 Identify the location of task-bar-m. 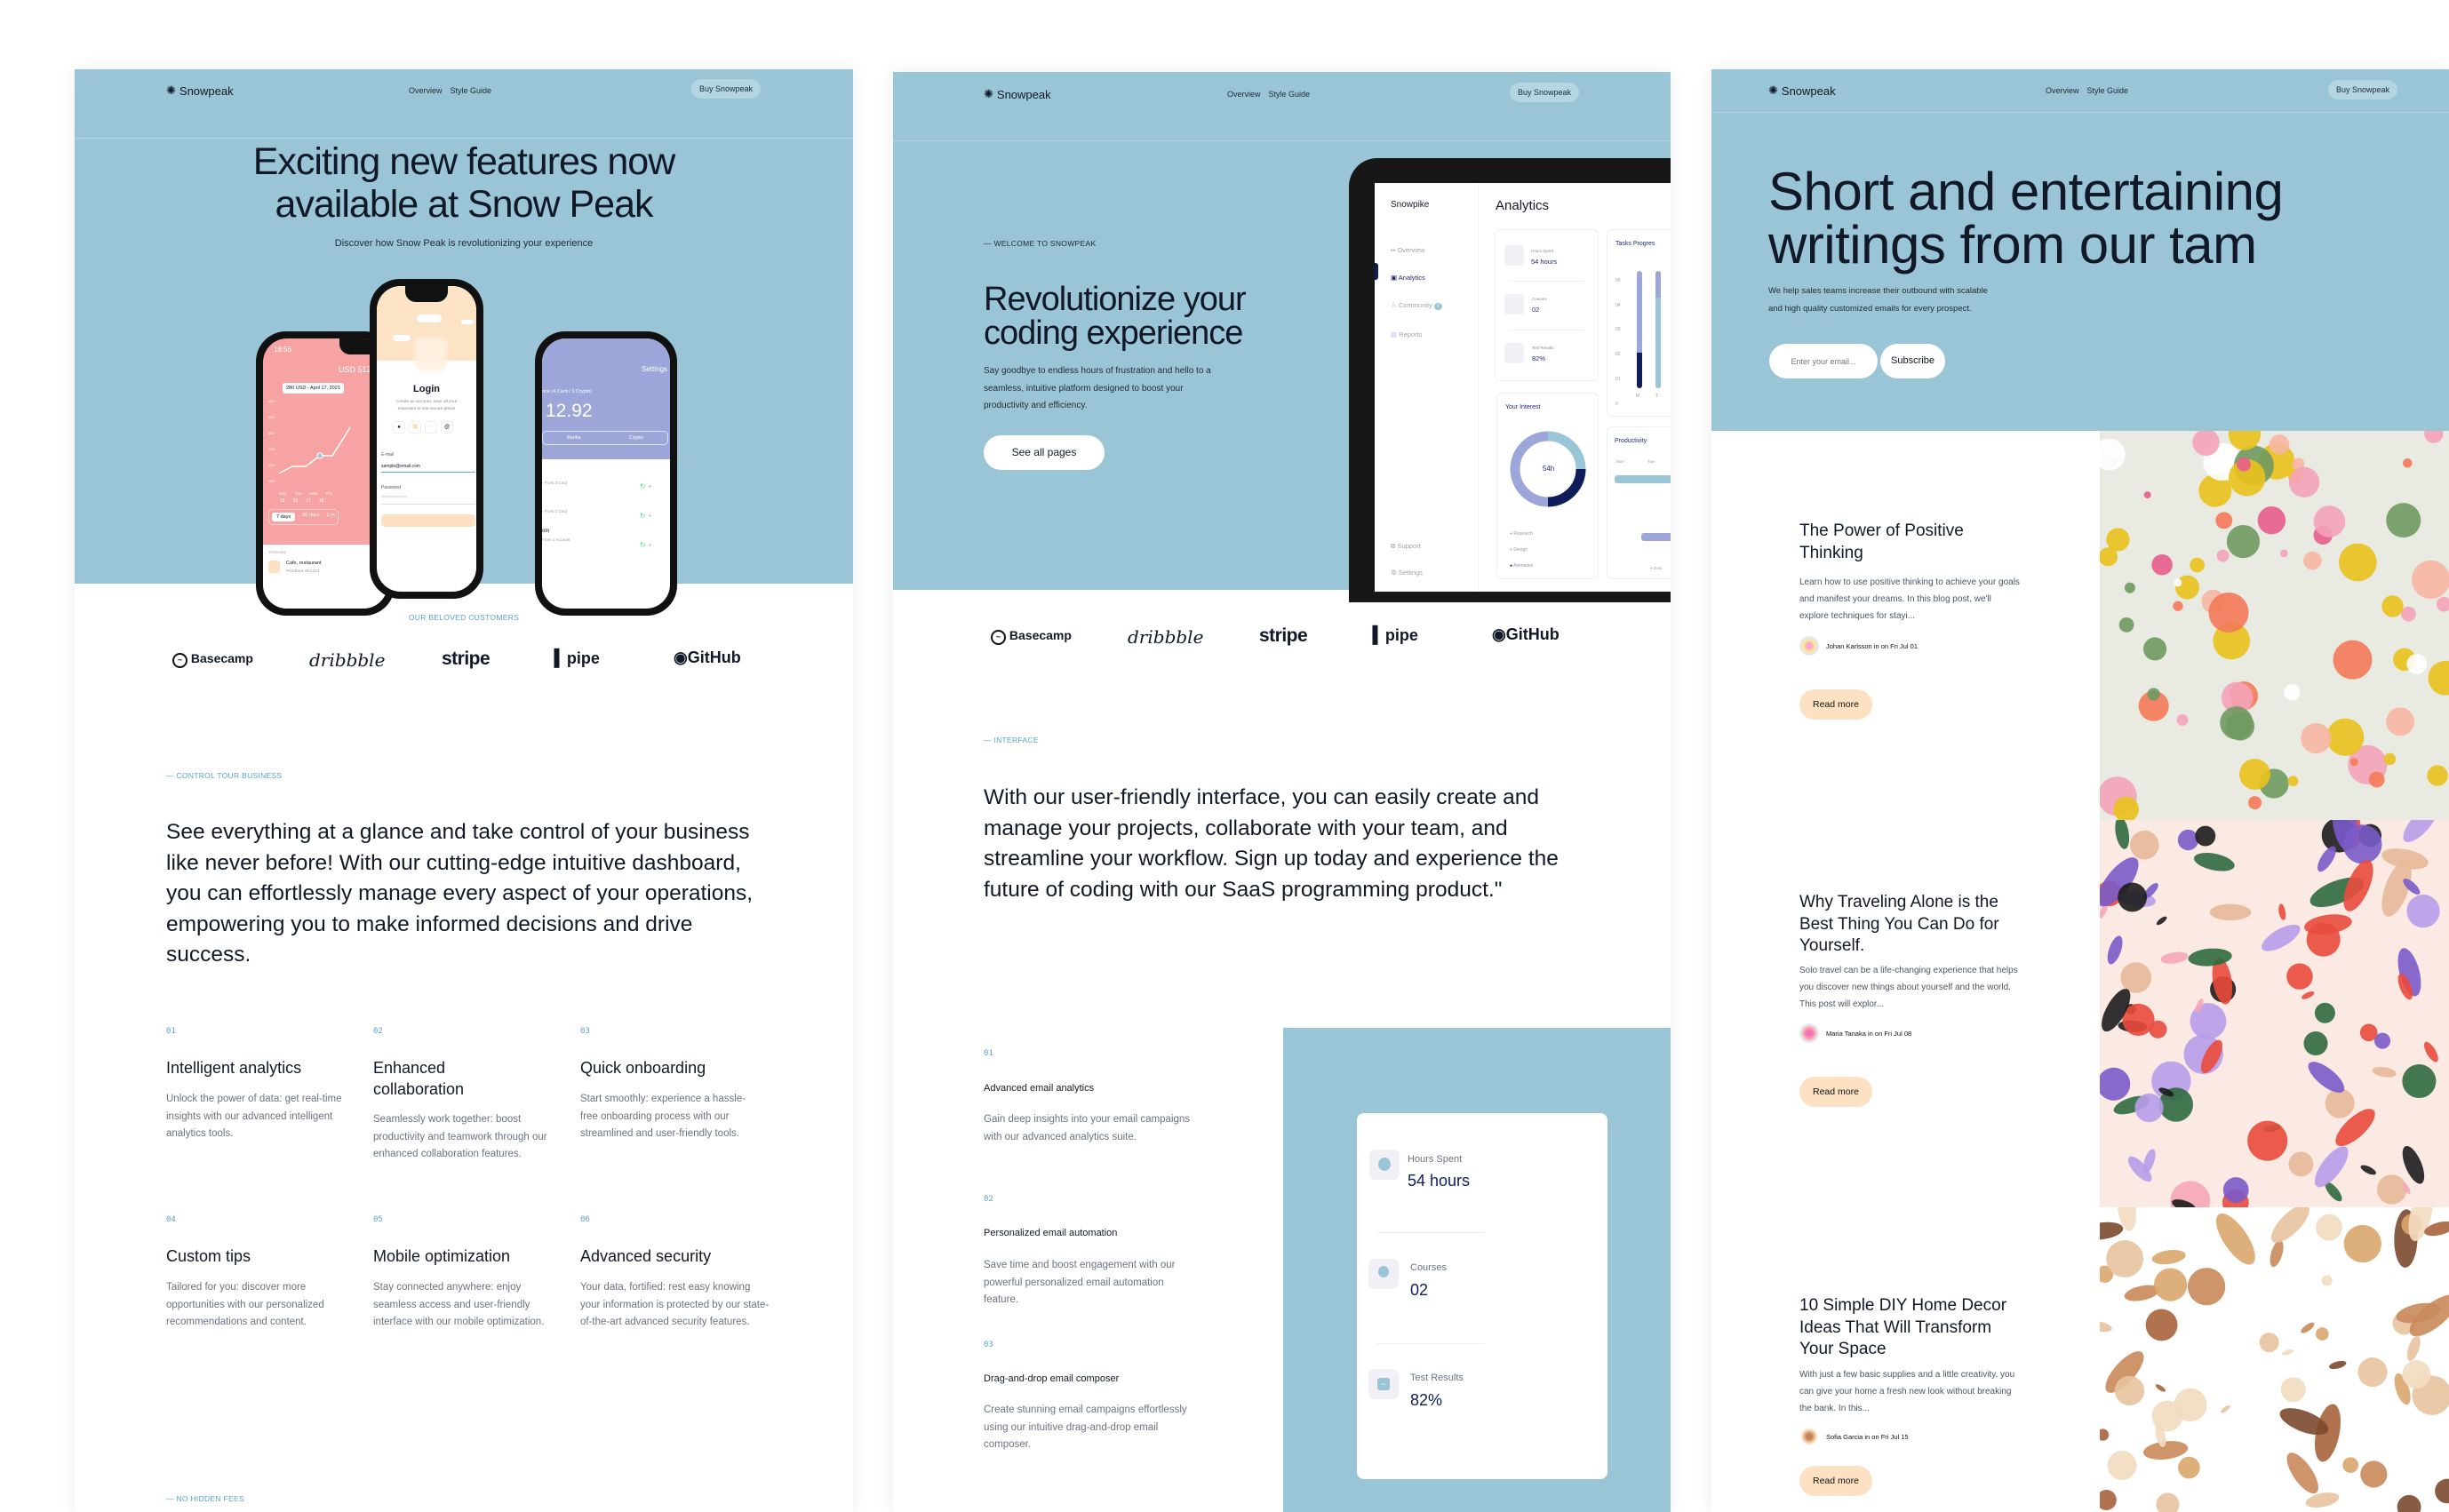
(1639, 329).